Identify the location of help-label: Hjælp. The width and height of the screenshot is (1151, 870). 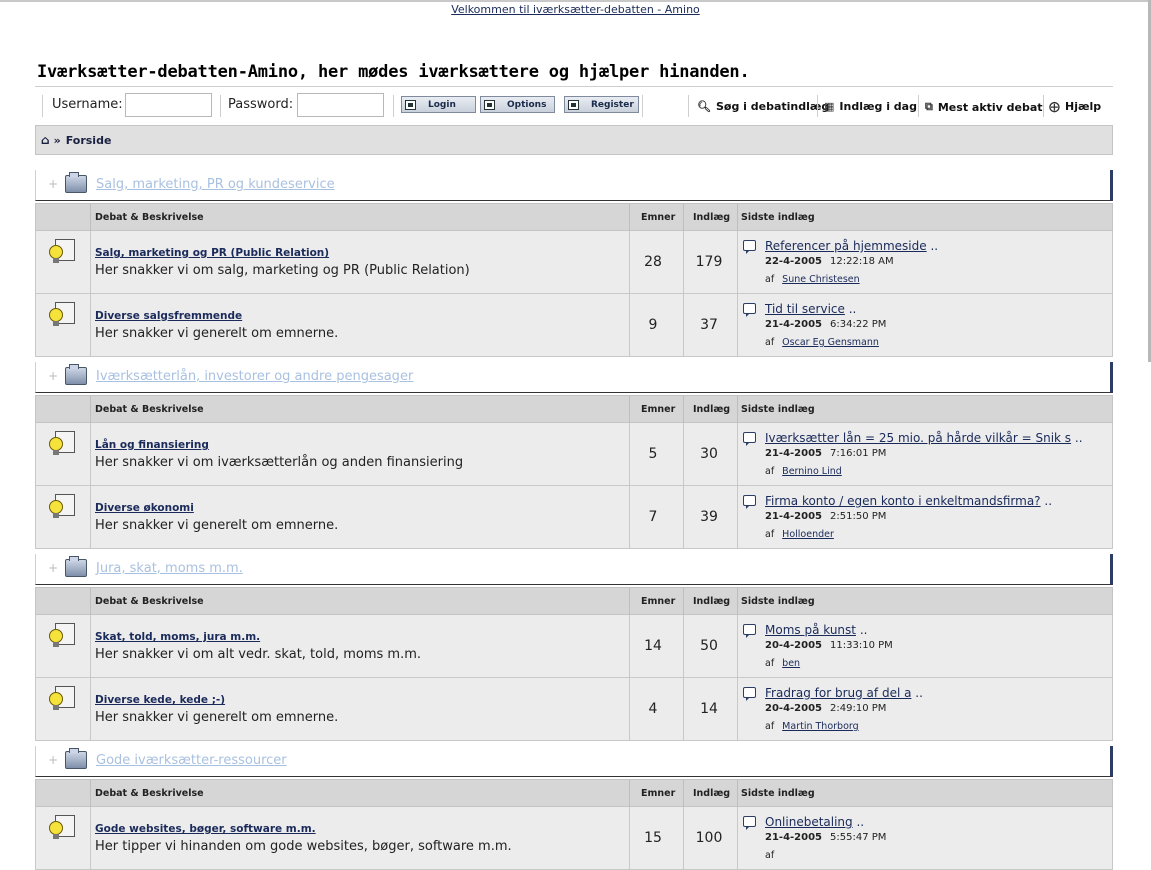
(1083, 106).